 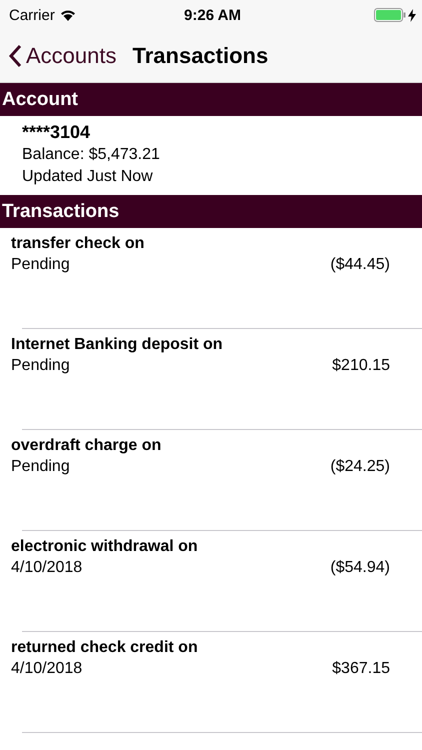 I want to click on section-header: Account, so click(x=211, y=99).